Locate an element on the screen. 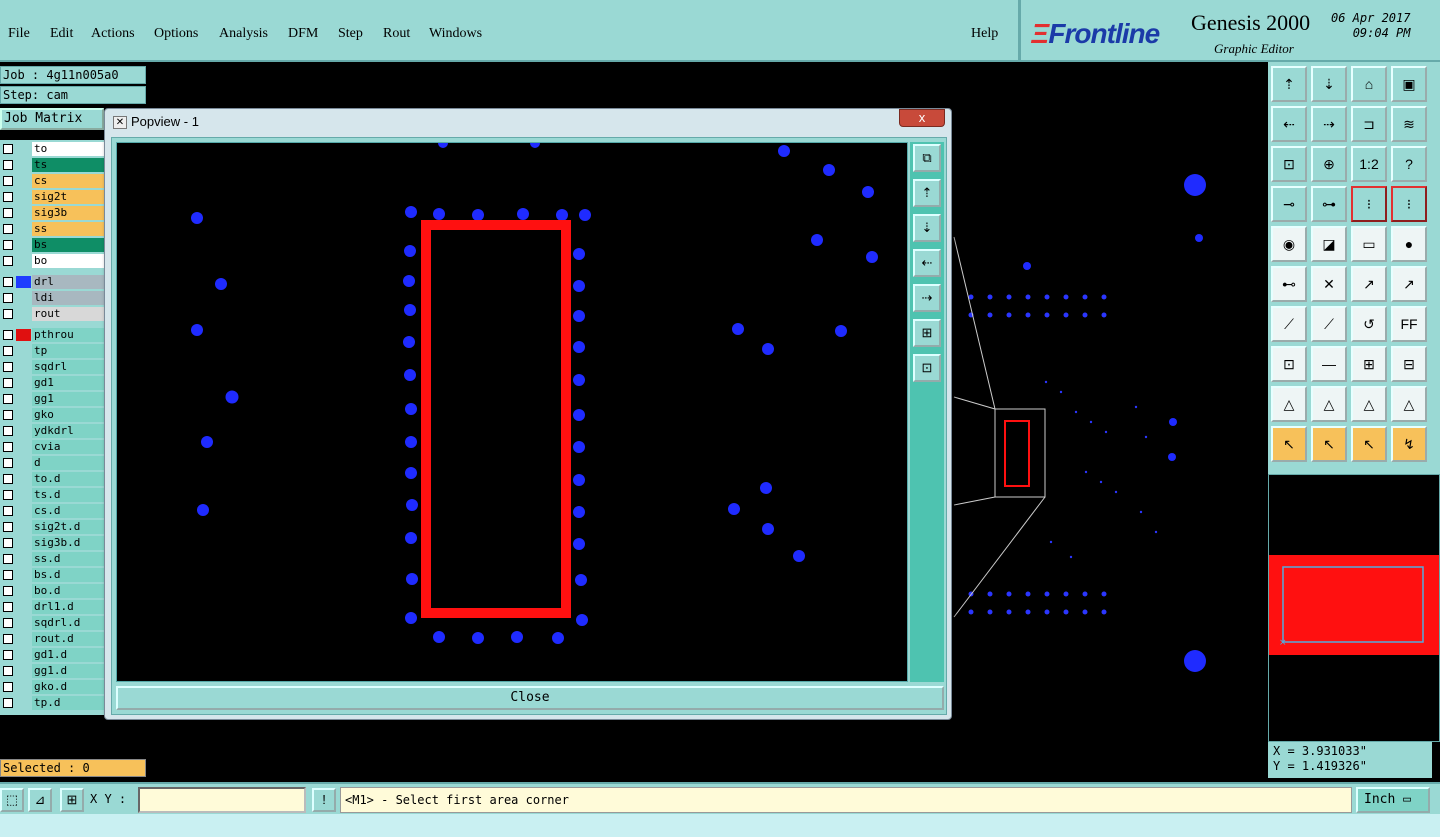  flip-icon: ⊐ is located at coordinates (1369, 124).